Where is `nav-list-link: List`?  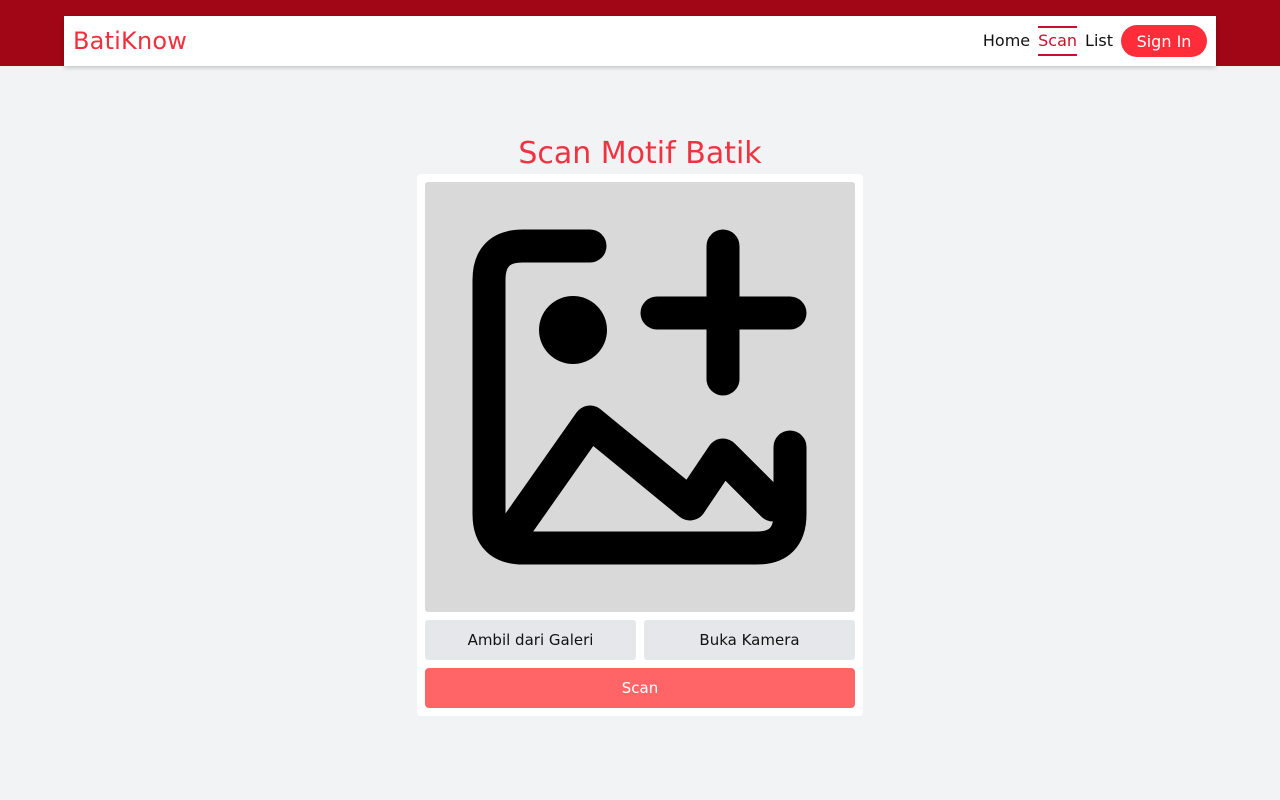
nav-list-link: List is located at coordinates (1099, 41).